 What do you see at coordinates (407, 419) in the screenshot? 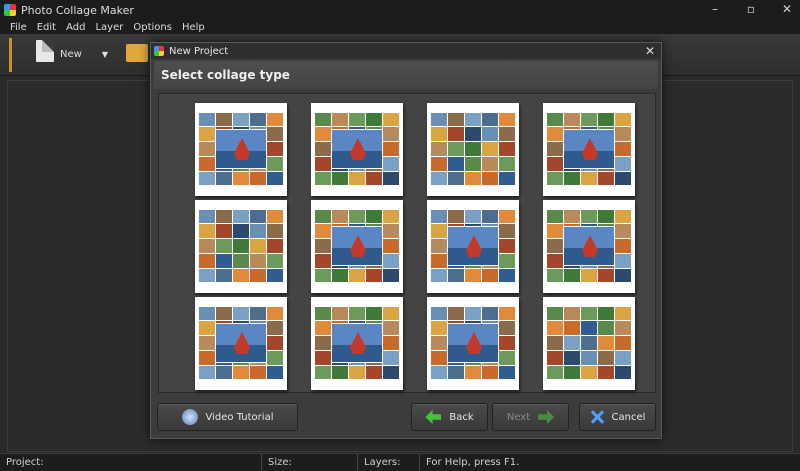
I see `dialog-button-bar: Video Tutorial Back Next Cancel` at bounding box center [407, 419].